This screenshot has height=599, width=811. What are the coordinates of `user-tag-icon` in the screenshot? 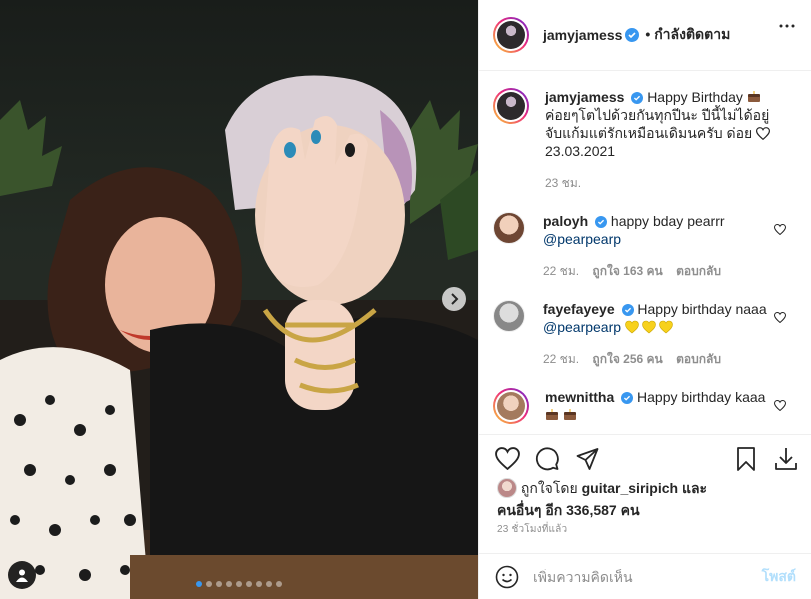 It's located at (22, 575).